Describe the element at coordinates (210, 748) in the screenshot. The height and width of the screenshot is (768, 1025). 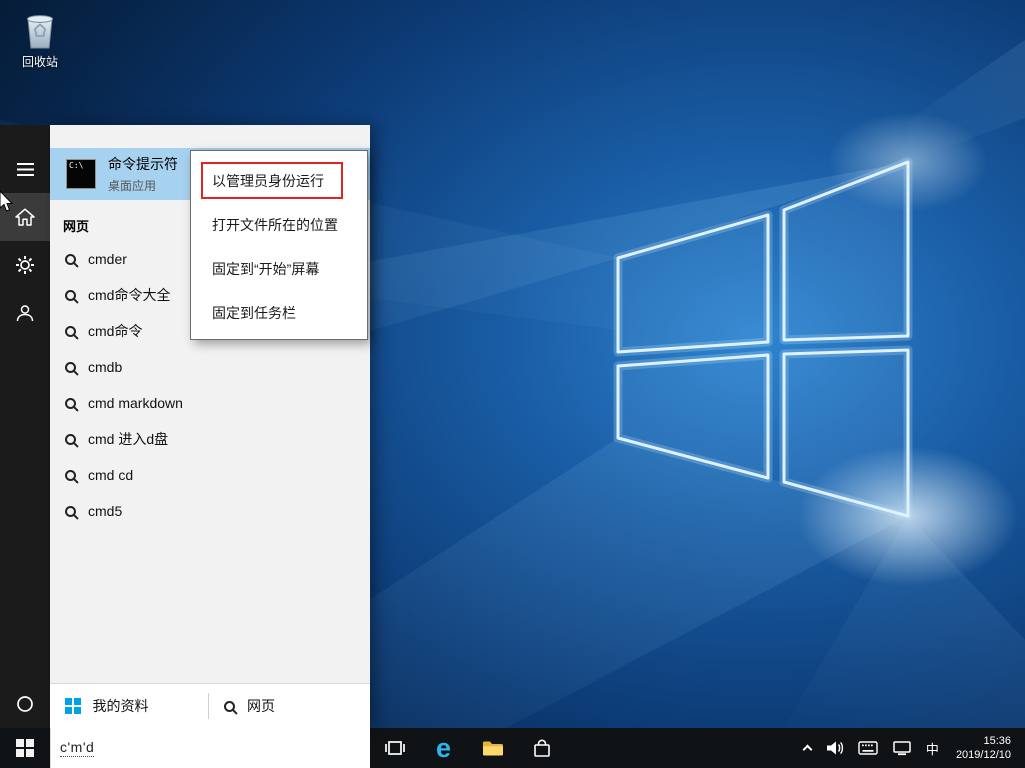
I see `search-input: c'm'd` at that location.